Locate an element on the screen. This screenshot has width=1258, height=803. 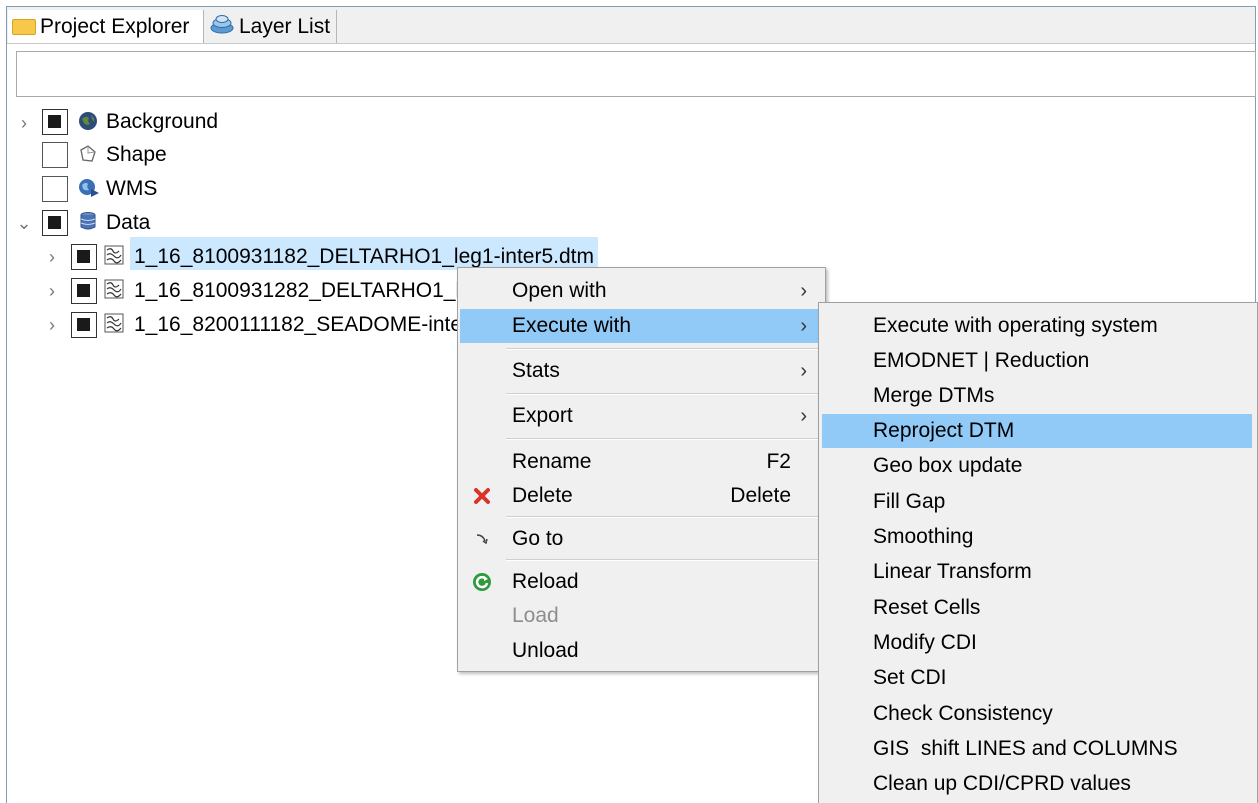
submenu-item-fill-gap: Fill Gap is located at coordinates (1037, 502).